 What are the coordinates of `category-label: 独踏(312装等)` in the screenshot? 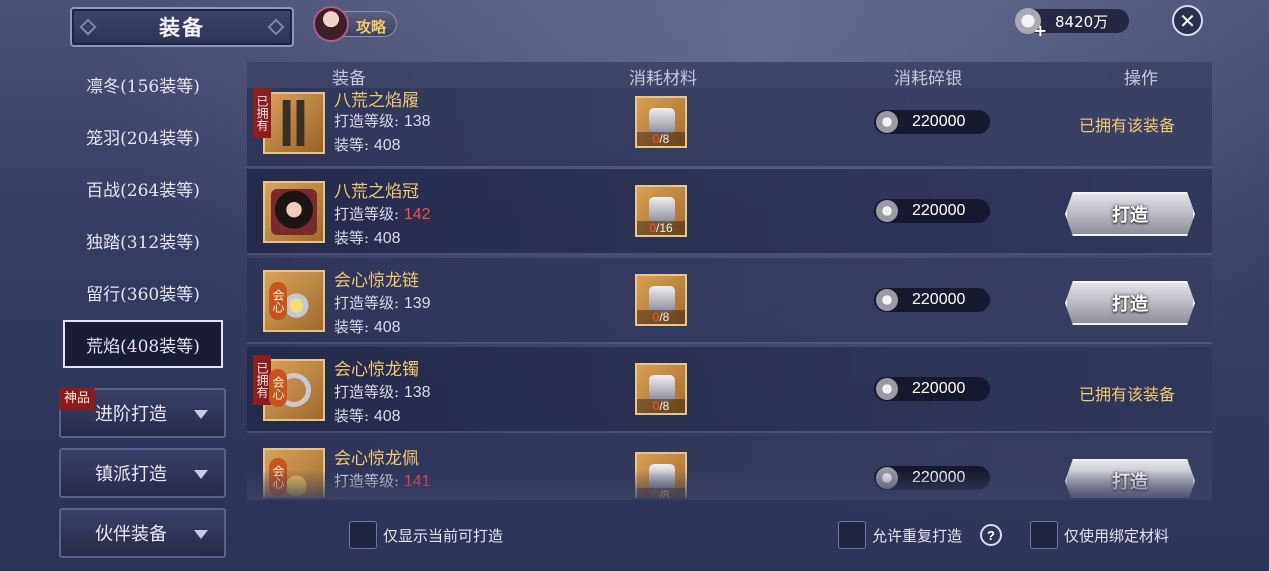 It's located at (143, 242).